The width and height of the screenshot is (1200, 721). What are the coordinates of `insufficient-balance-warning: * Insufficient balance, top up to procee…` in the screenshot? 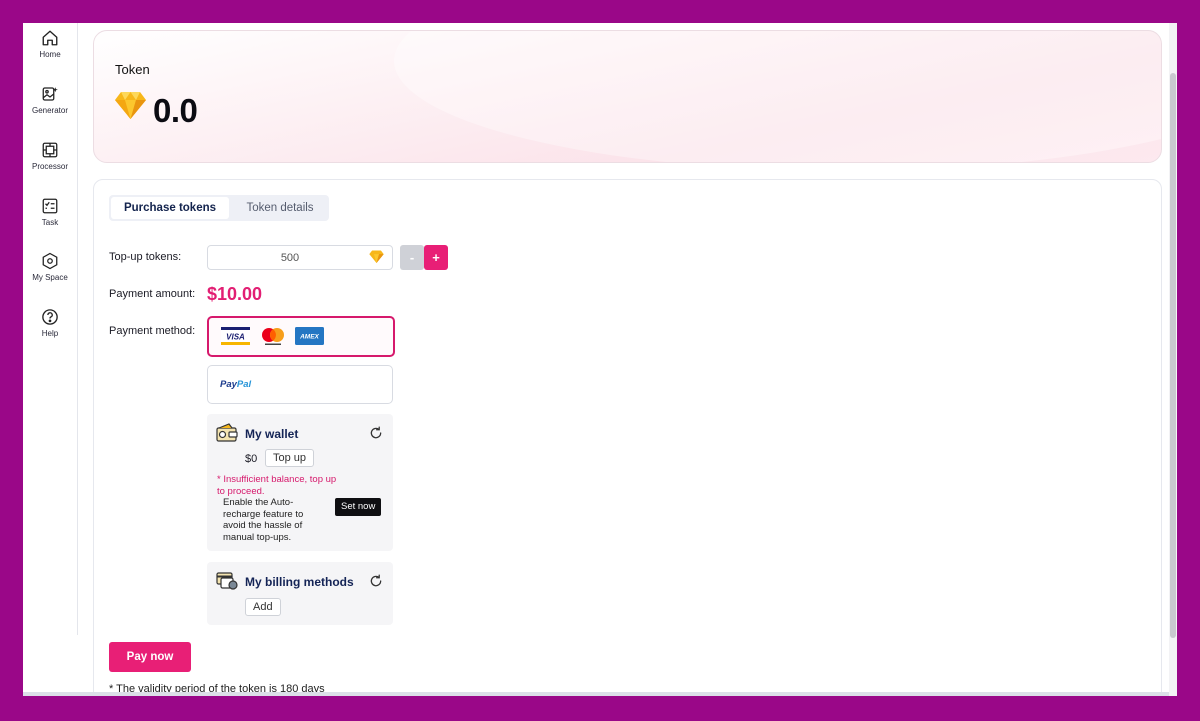 It's located at (277, 485).